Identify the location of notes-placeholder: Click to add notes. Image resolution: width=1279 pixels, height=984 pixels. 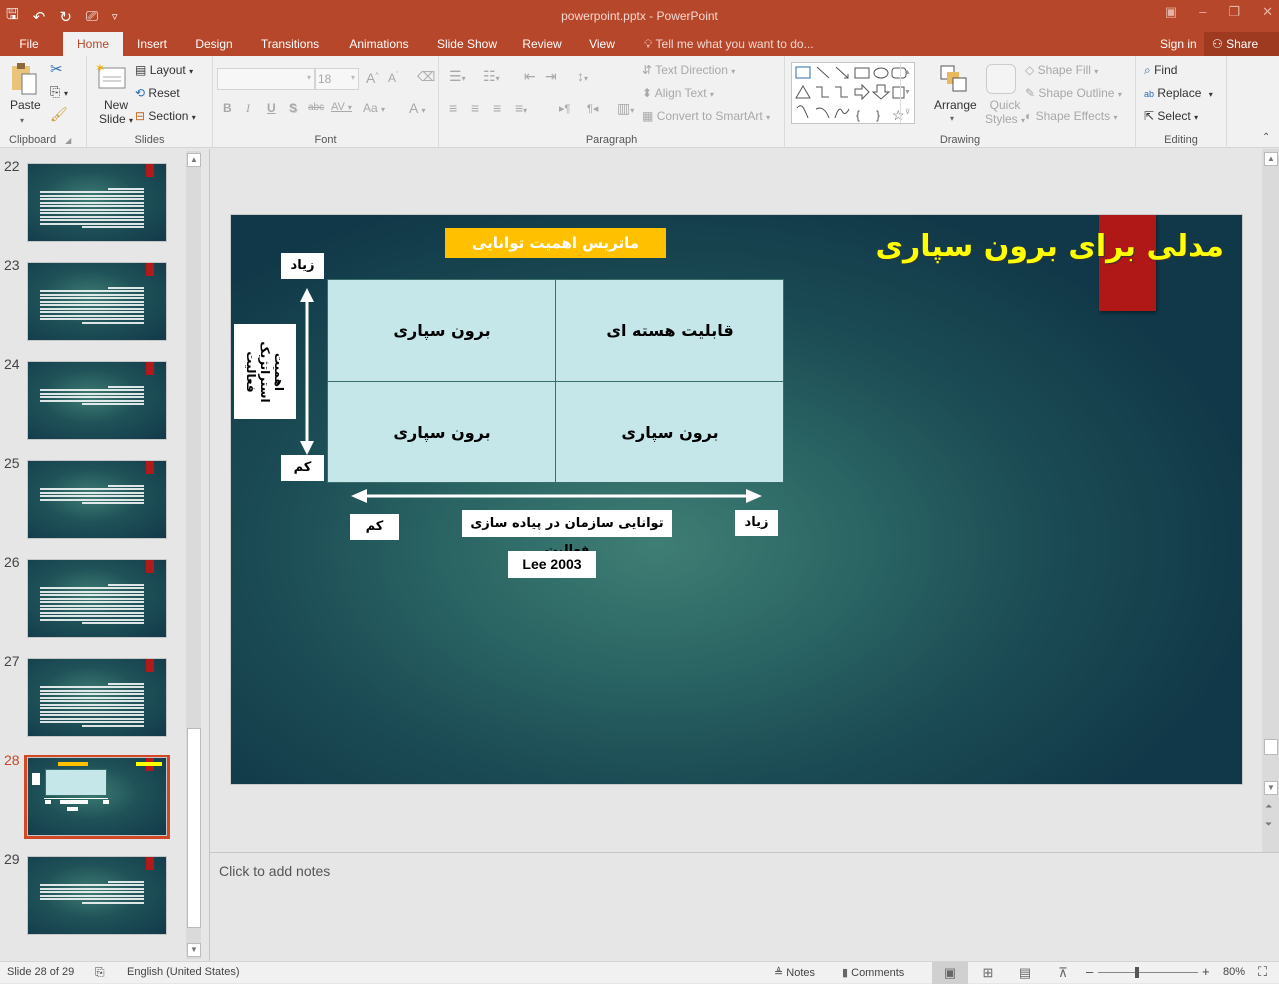
(274, 871).